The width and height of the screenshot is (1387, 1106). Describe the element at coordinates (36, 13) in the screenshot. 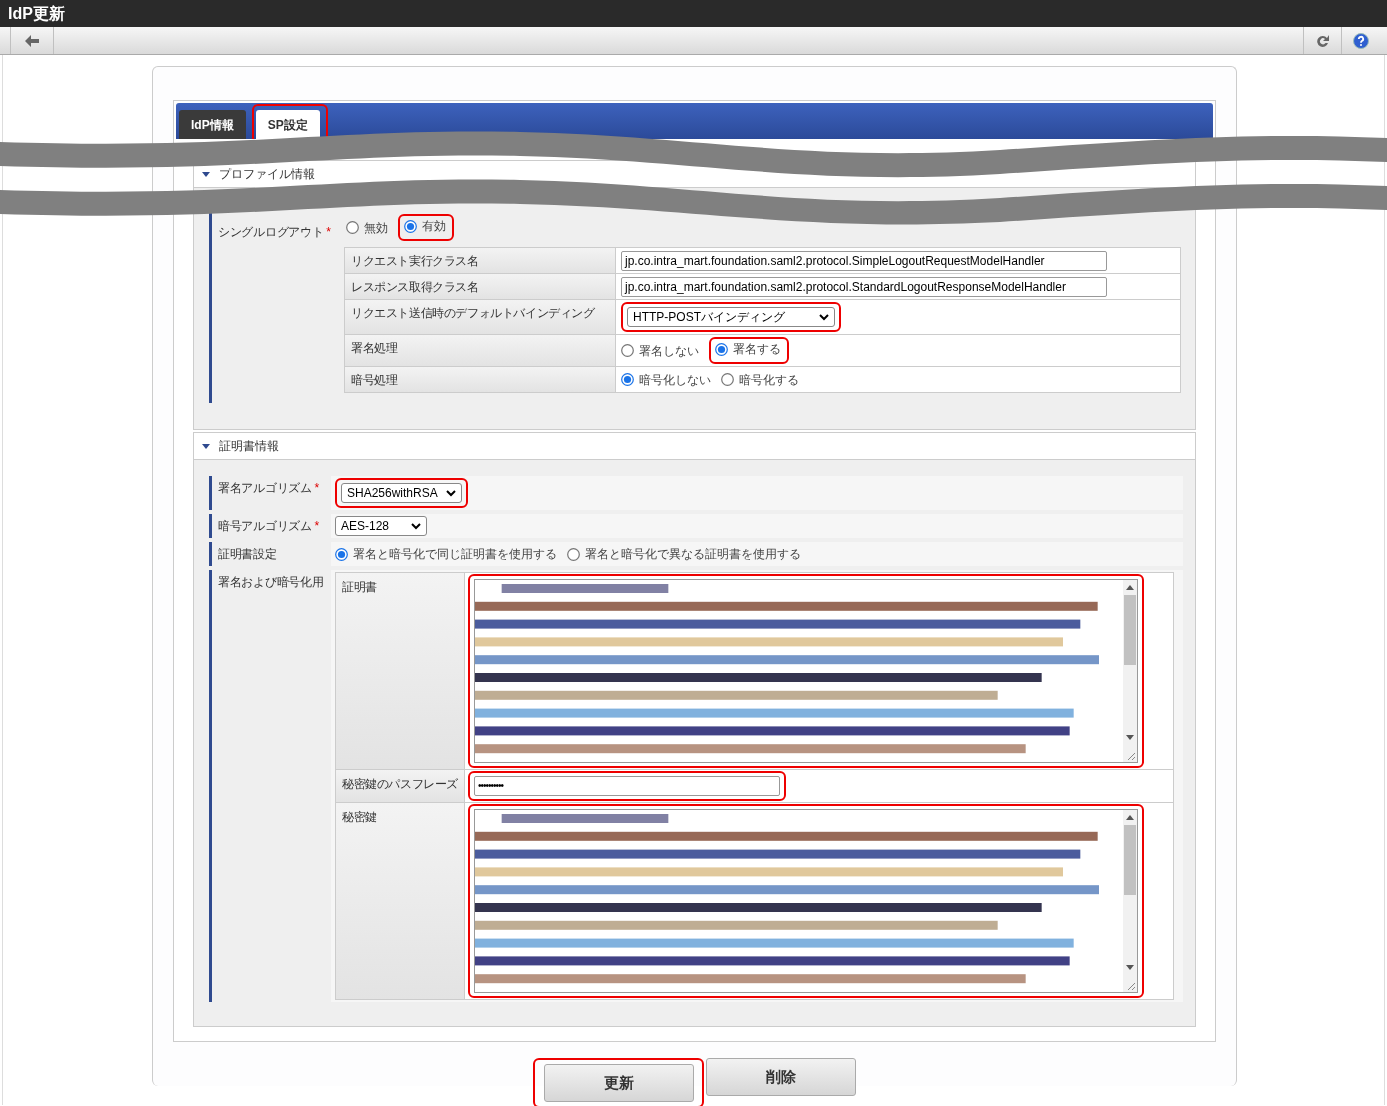

I see `window-title: IdP更新` at that location.